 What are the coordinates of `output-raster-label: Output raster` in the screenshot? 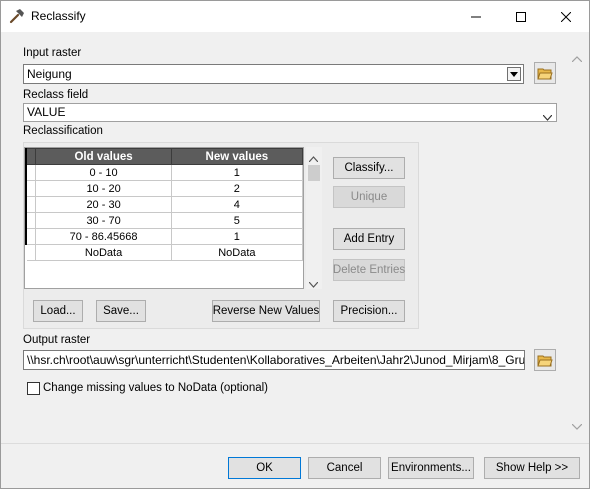 It's located at (57, 340).